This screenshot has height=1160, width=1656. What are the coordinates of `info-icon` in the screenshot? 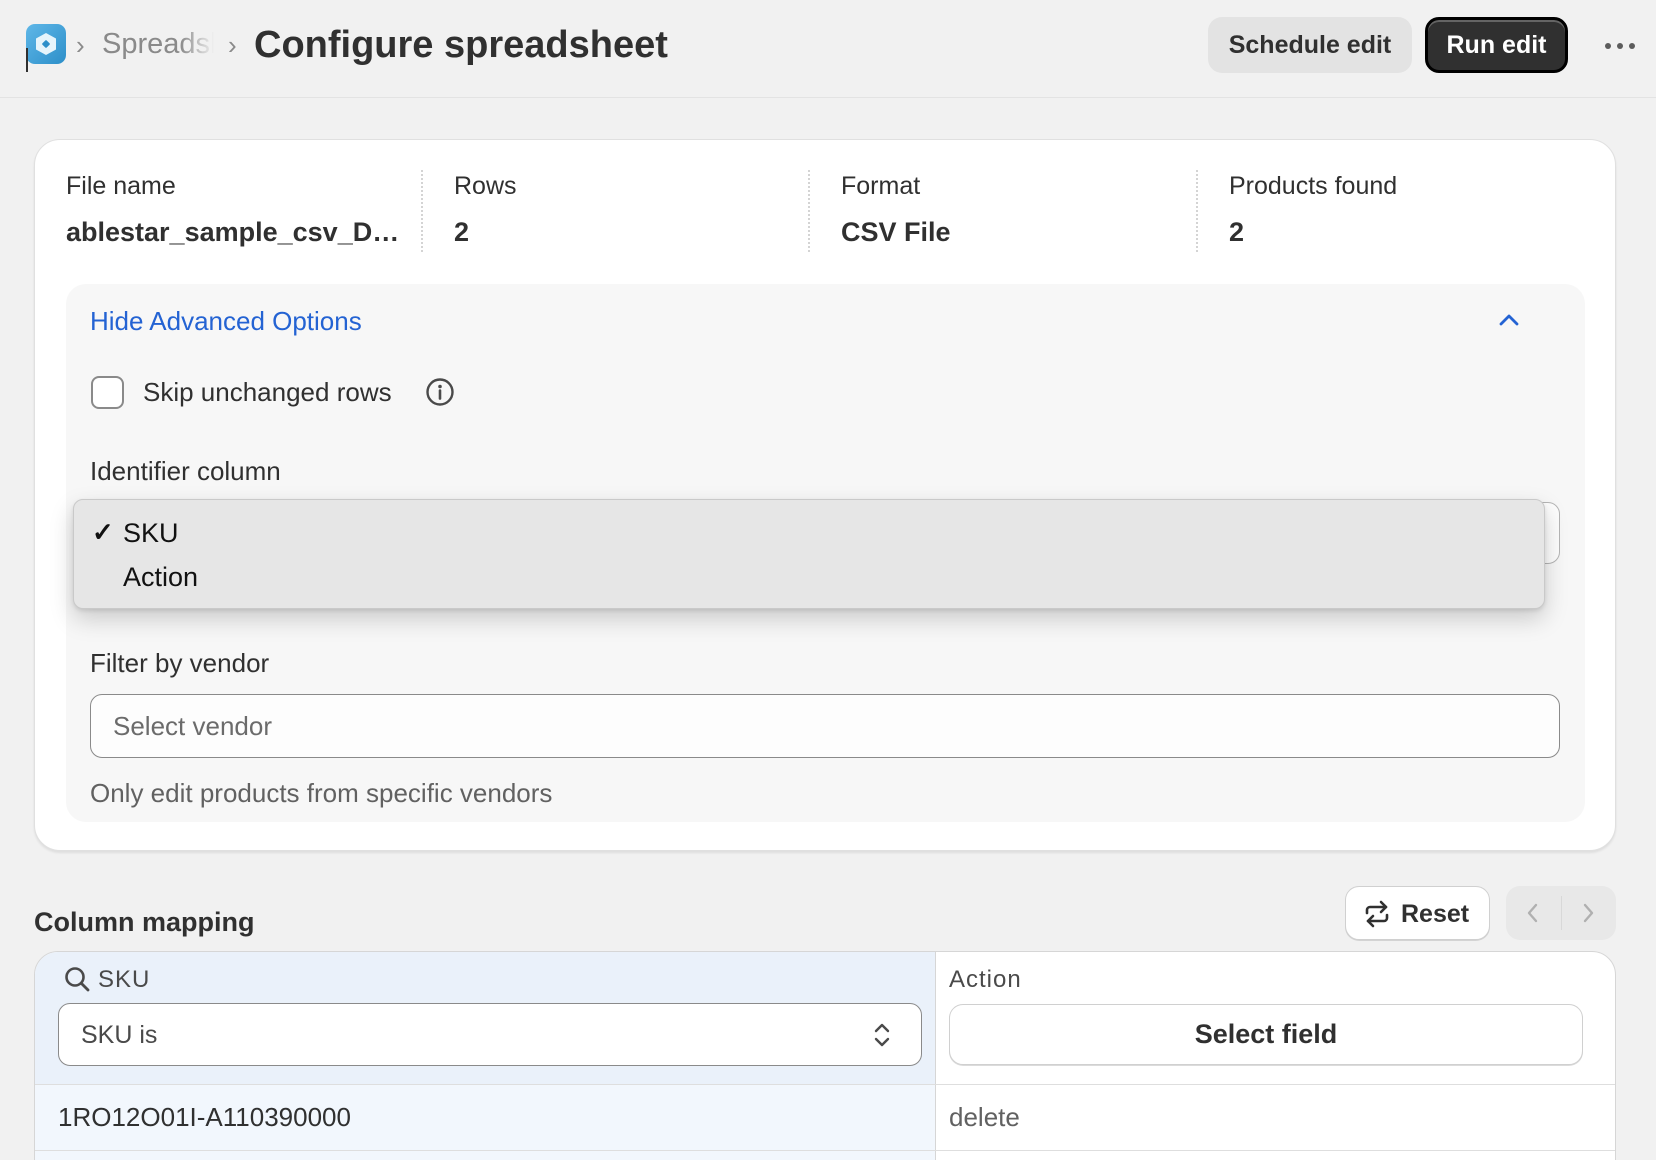 It's located at (440, 392).